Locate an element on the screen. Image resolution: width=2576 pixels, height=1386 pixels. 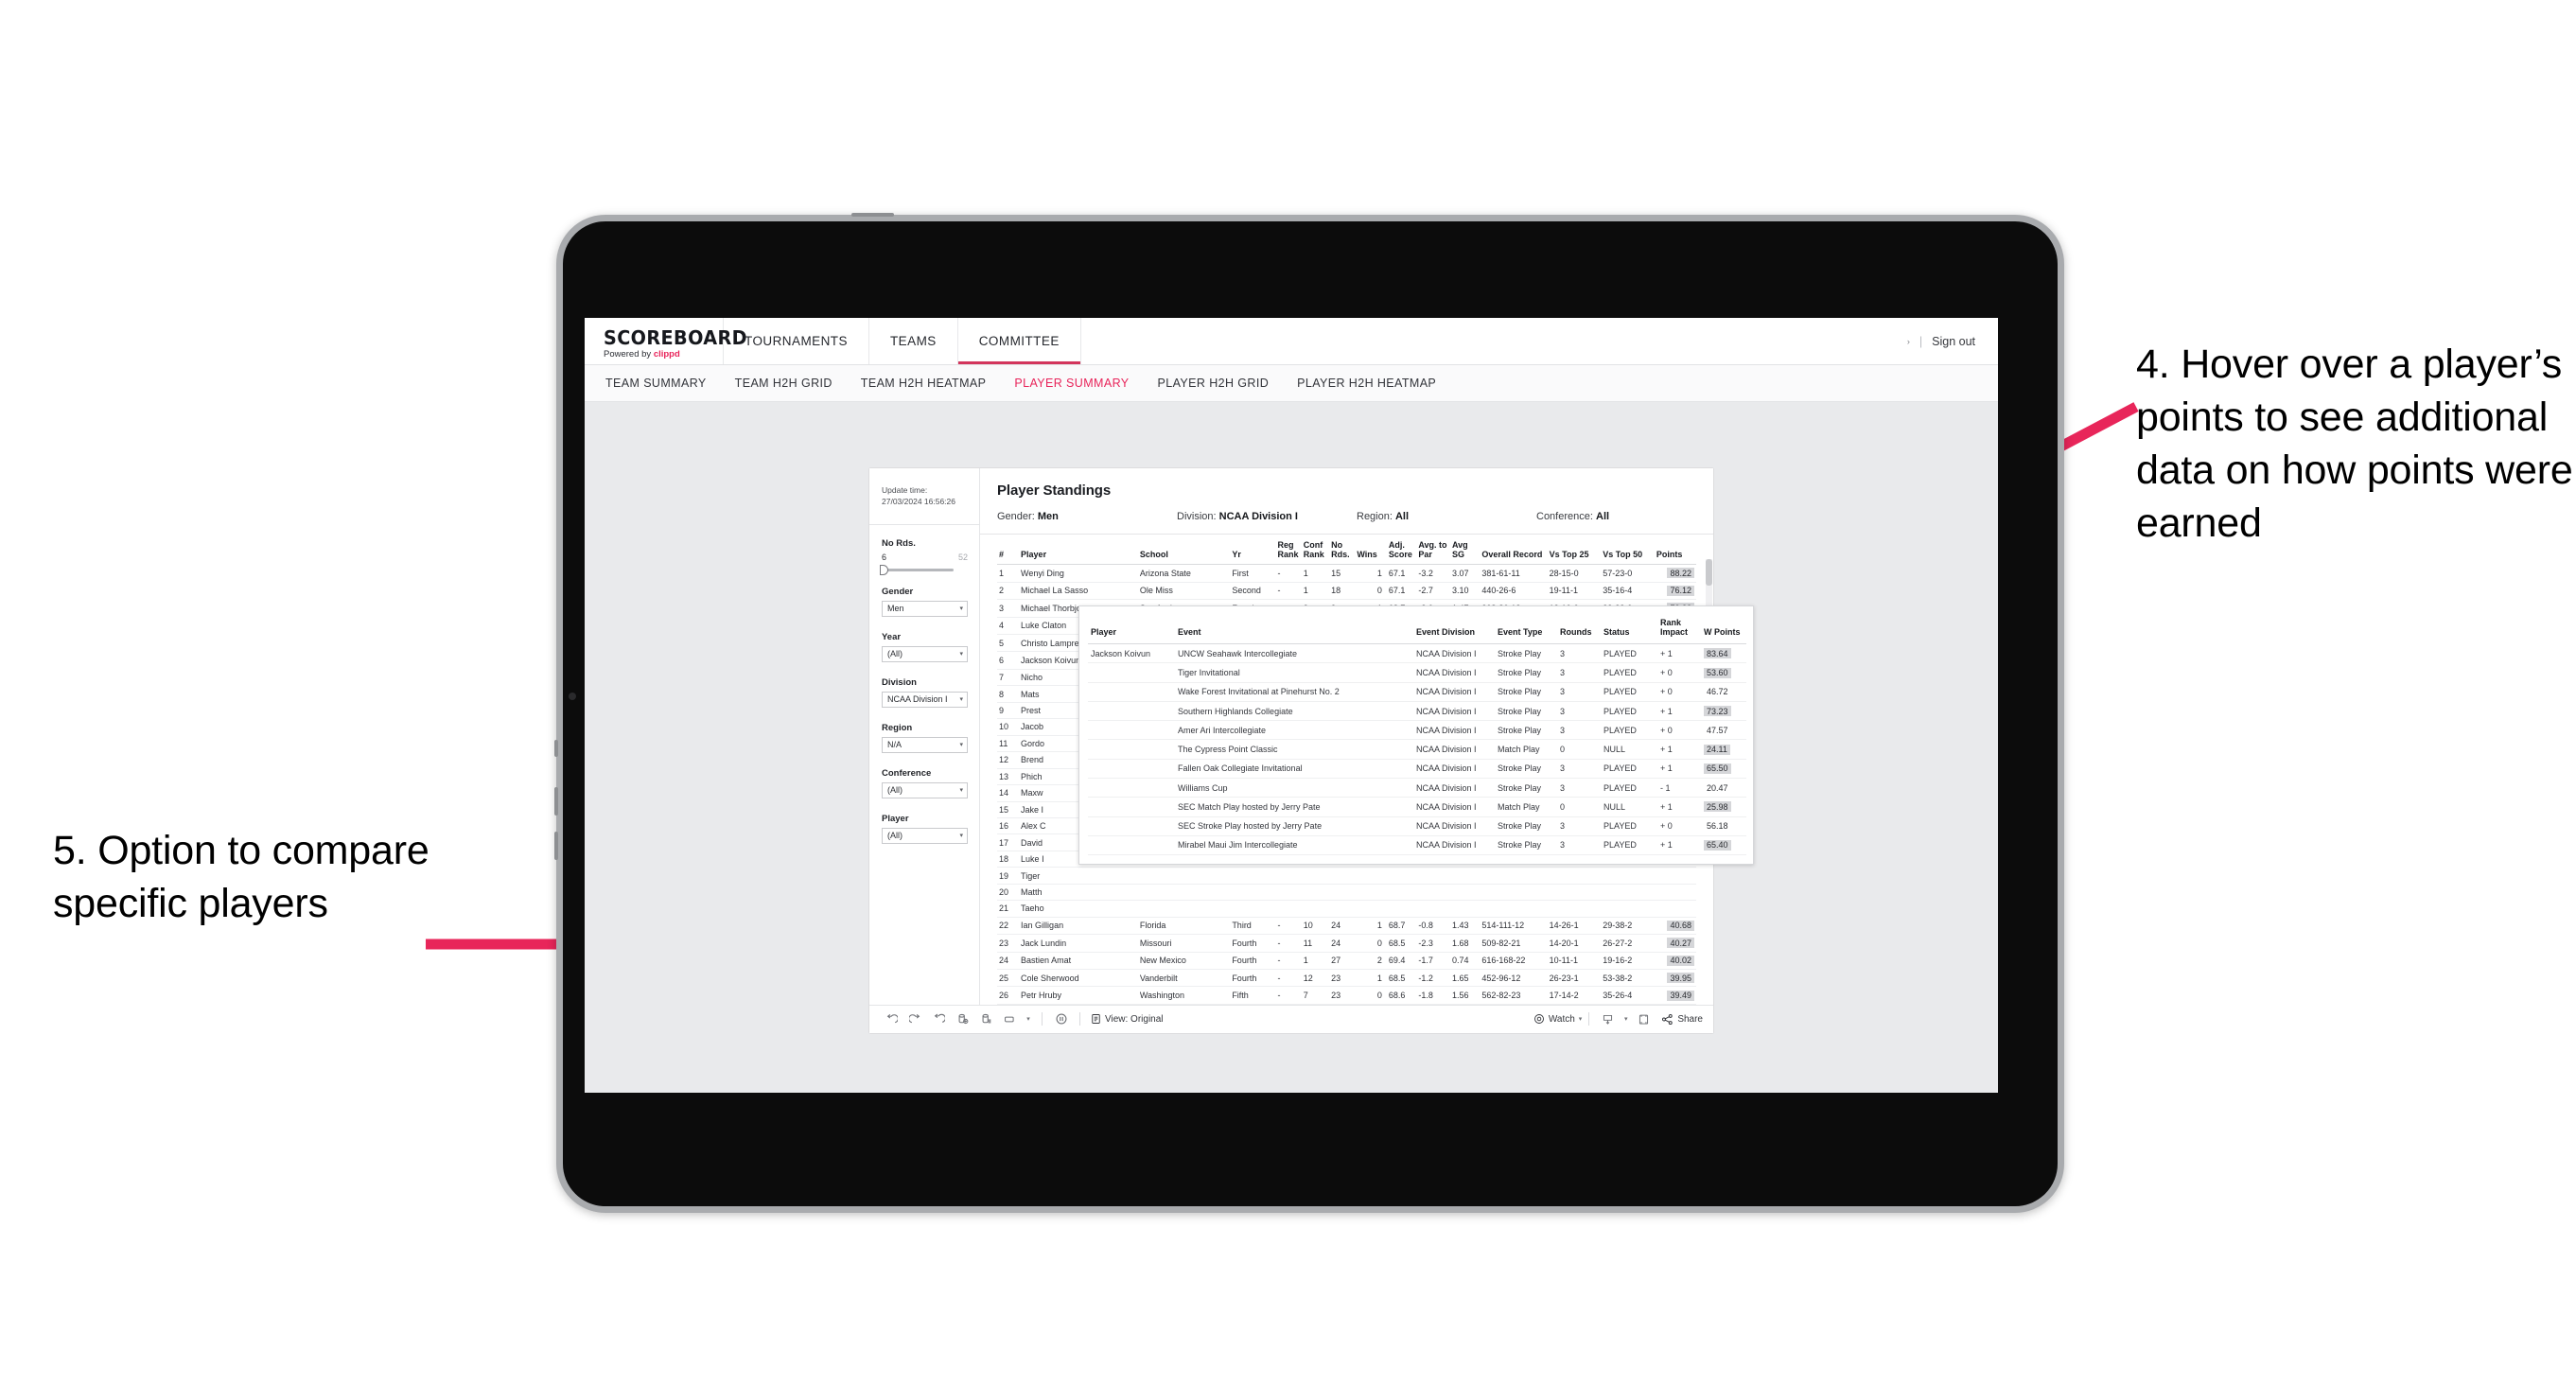
device-layout-caret-icon: ▾ is located at coordinates (1028, 1019).